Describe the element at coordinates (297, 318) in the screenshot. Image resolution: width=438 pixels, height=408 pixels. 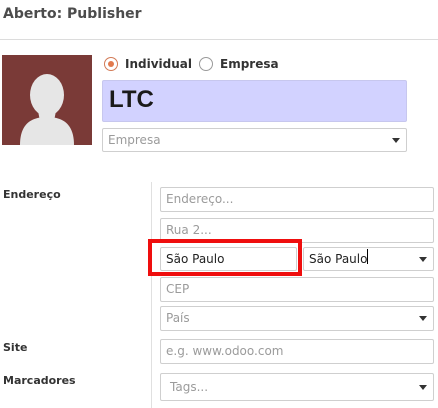
I see `country-select: País` at that location.